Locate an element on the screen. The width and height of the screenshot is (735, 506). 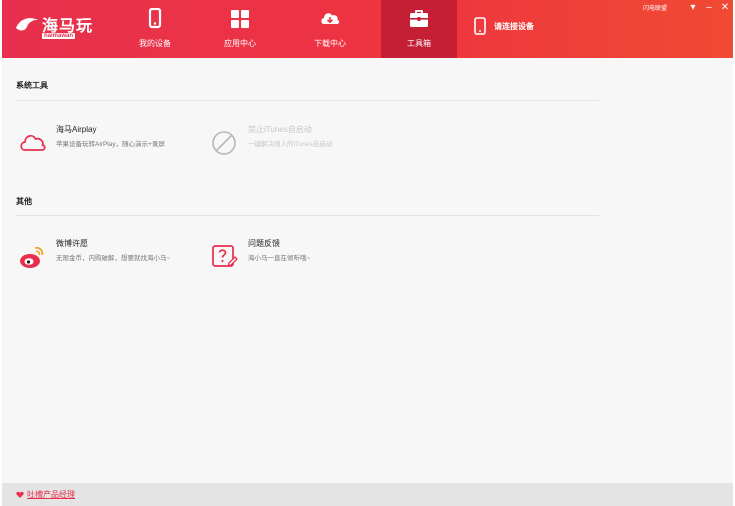
top-link: 闪电联盟 is located at coordinates (655, 7).